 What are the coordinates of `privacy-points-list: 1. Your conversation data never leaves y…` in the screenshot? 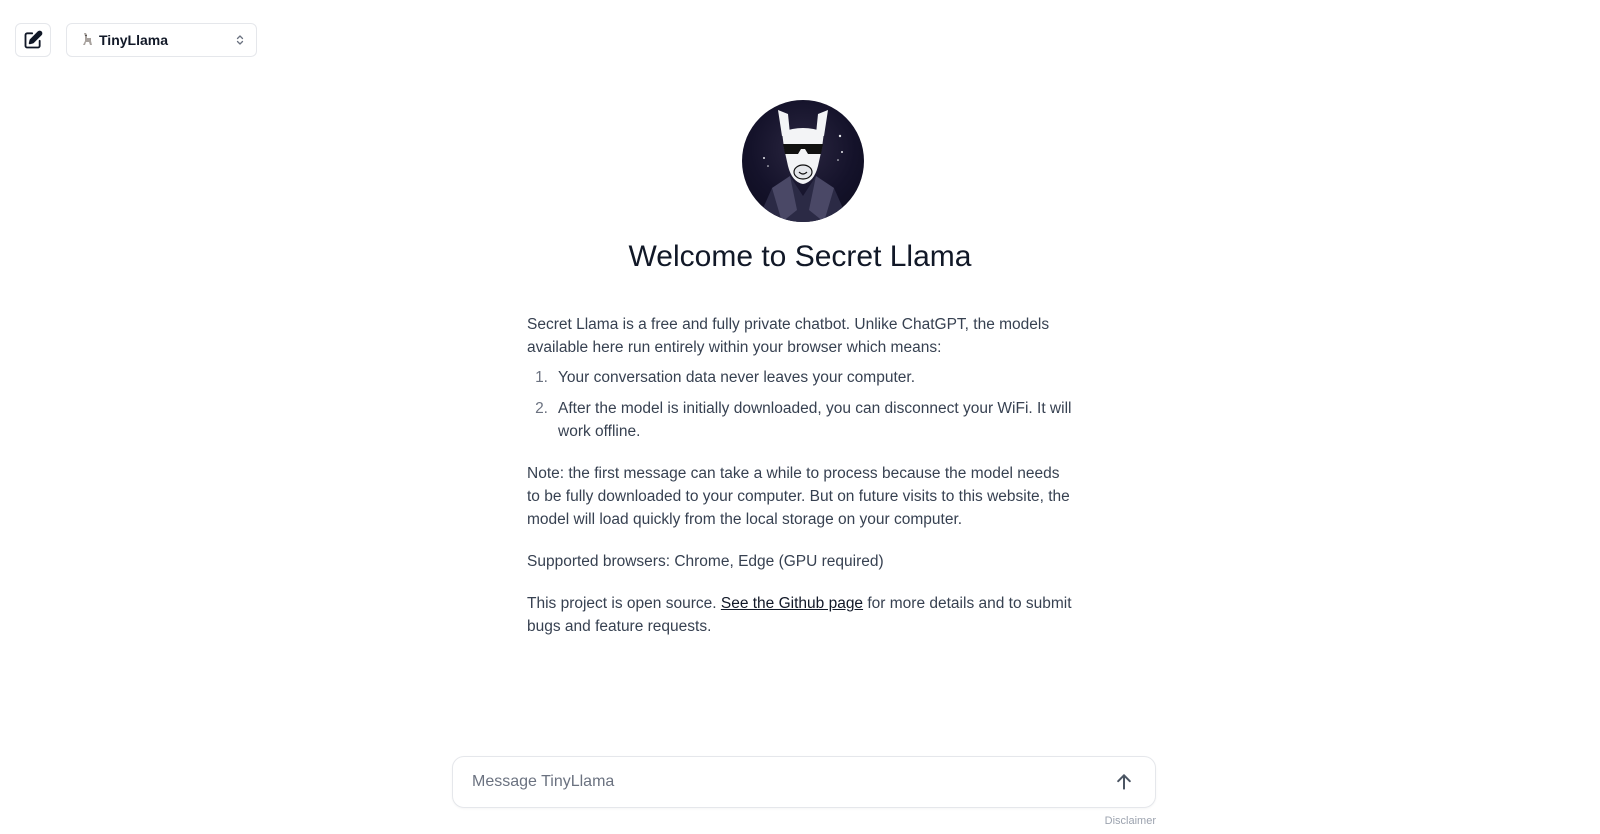 It's located at (801, 404).